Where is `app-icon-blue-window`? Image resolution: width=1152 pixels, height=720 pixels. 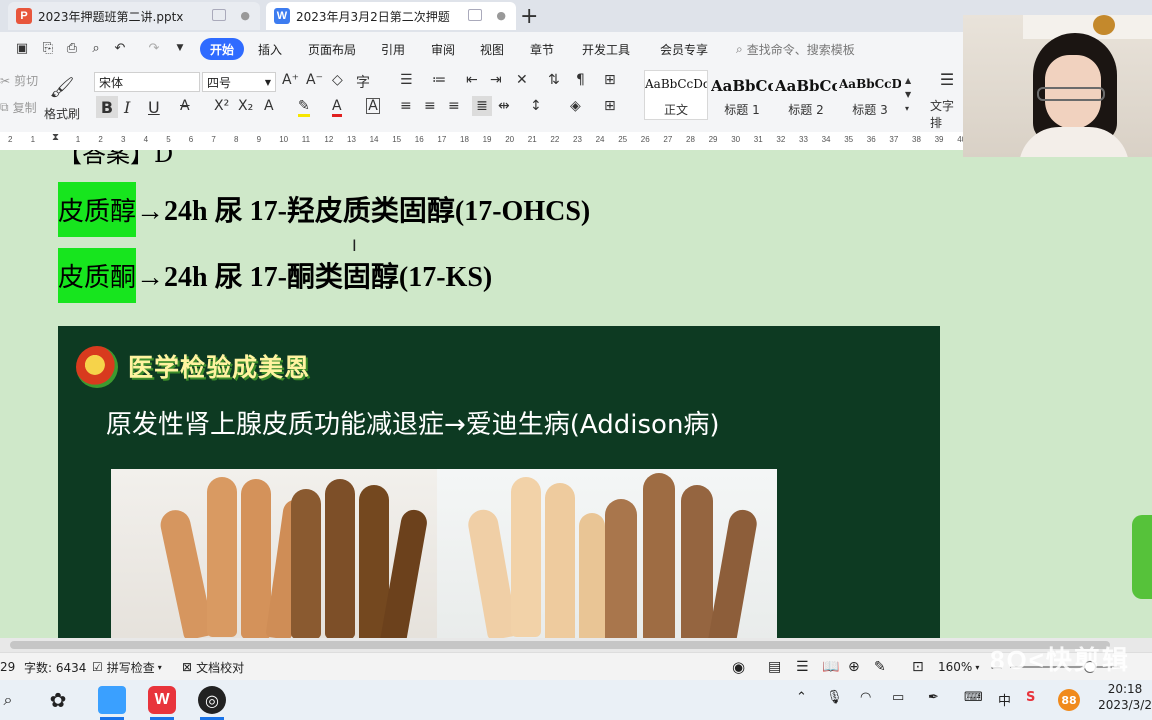 app-icon-blue-window is located at coordinates (112, 700).